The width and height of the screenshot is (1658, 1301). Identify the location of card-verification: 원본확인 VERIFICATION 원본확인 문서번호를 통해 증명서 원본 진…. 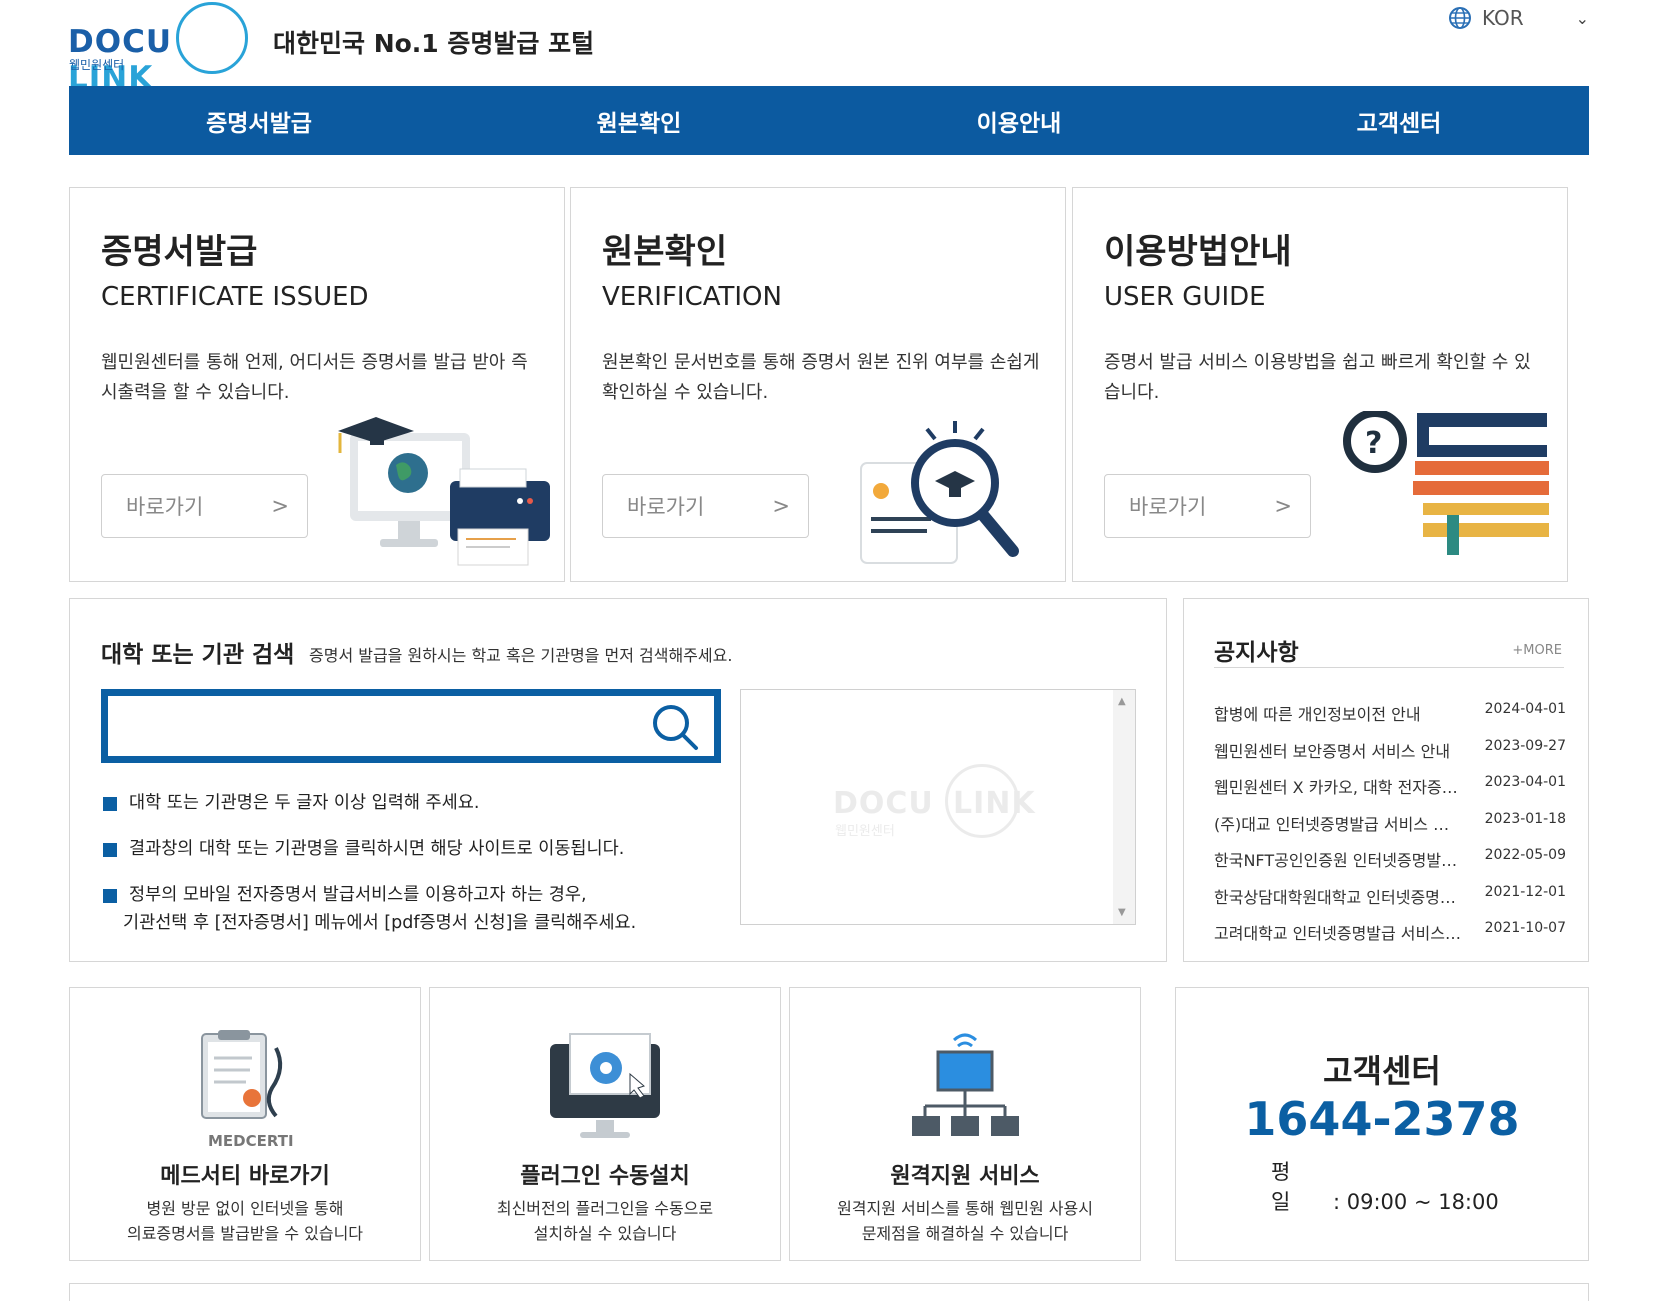
(818, 384).